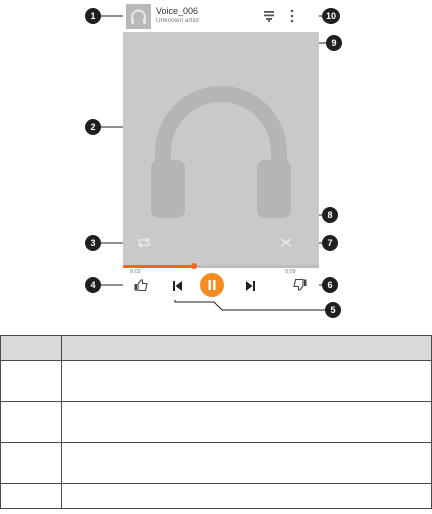  I want to click on seek-bar-fill, so click(158, 266).